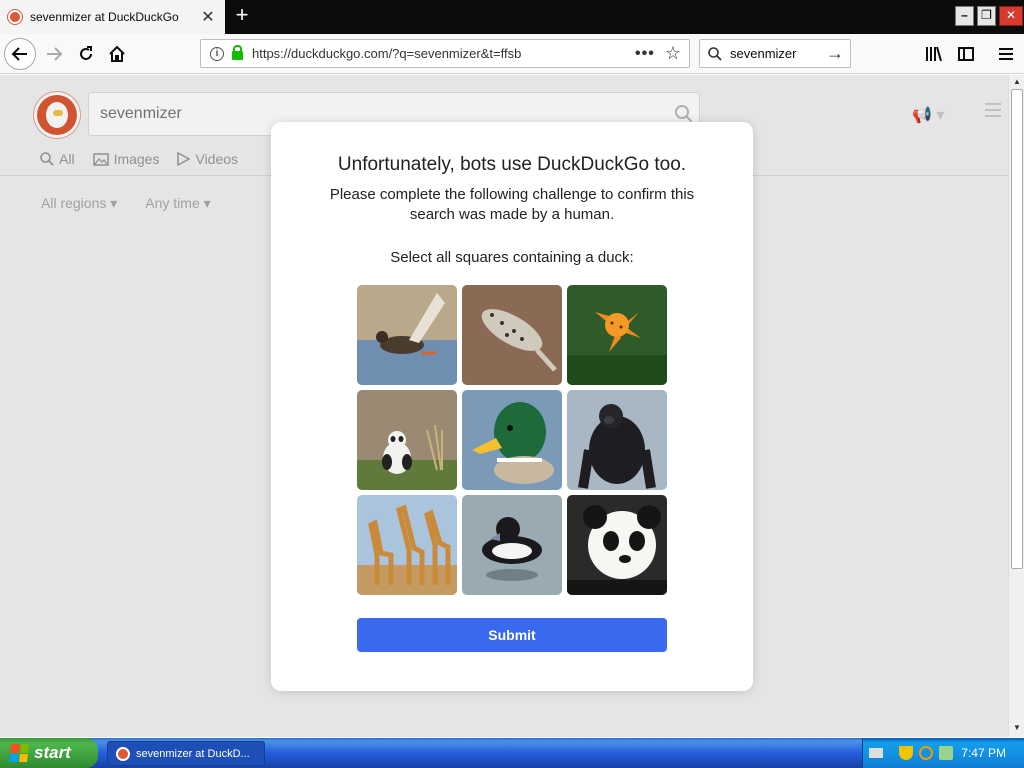  I want to click on forward-button, so click(54, 54).